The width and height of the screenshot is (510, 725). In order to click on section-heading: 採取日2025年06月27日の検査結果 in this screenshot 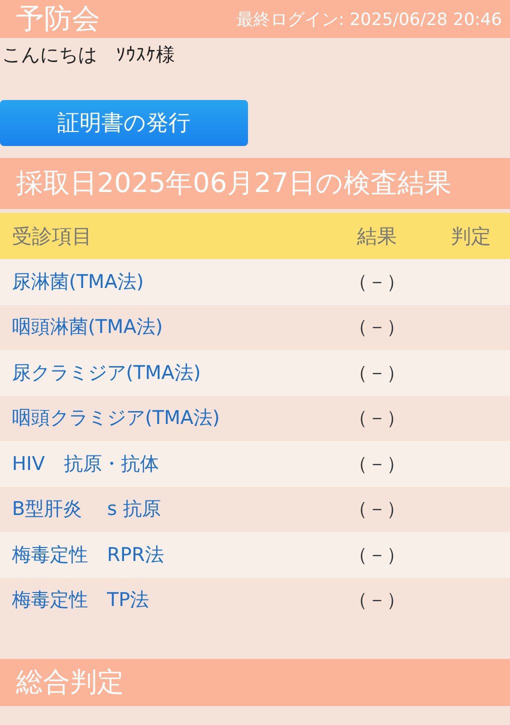, I will do `click(255, 183)`.